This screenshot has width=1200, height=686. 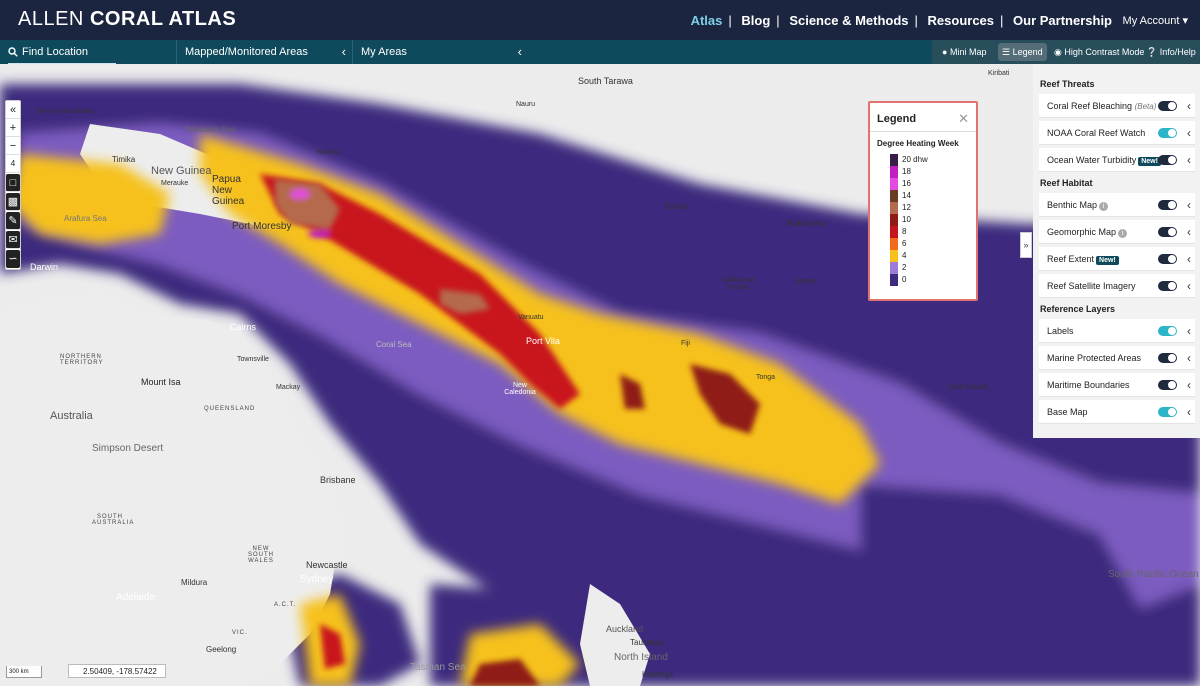 What do you see at coordinates (13, 146) in the screenshot?
I see `zoom-out-button: −` at bounding box center [13, 146].